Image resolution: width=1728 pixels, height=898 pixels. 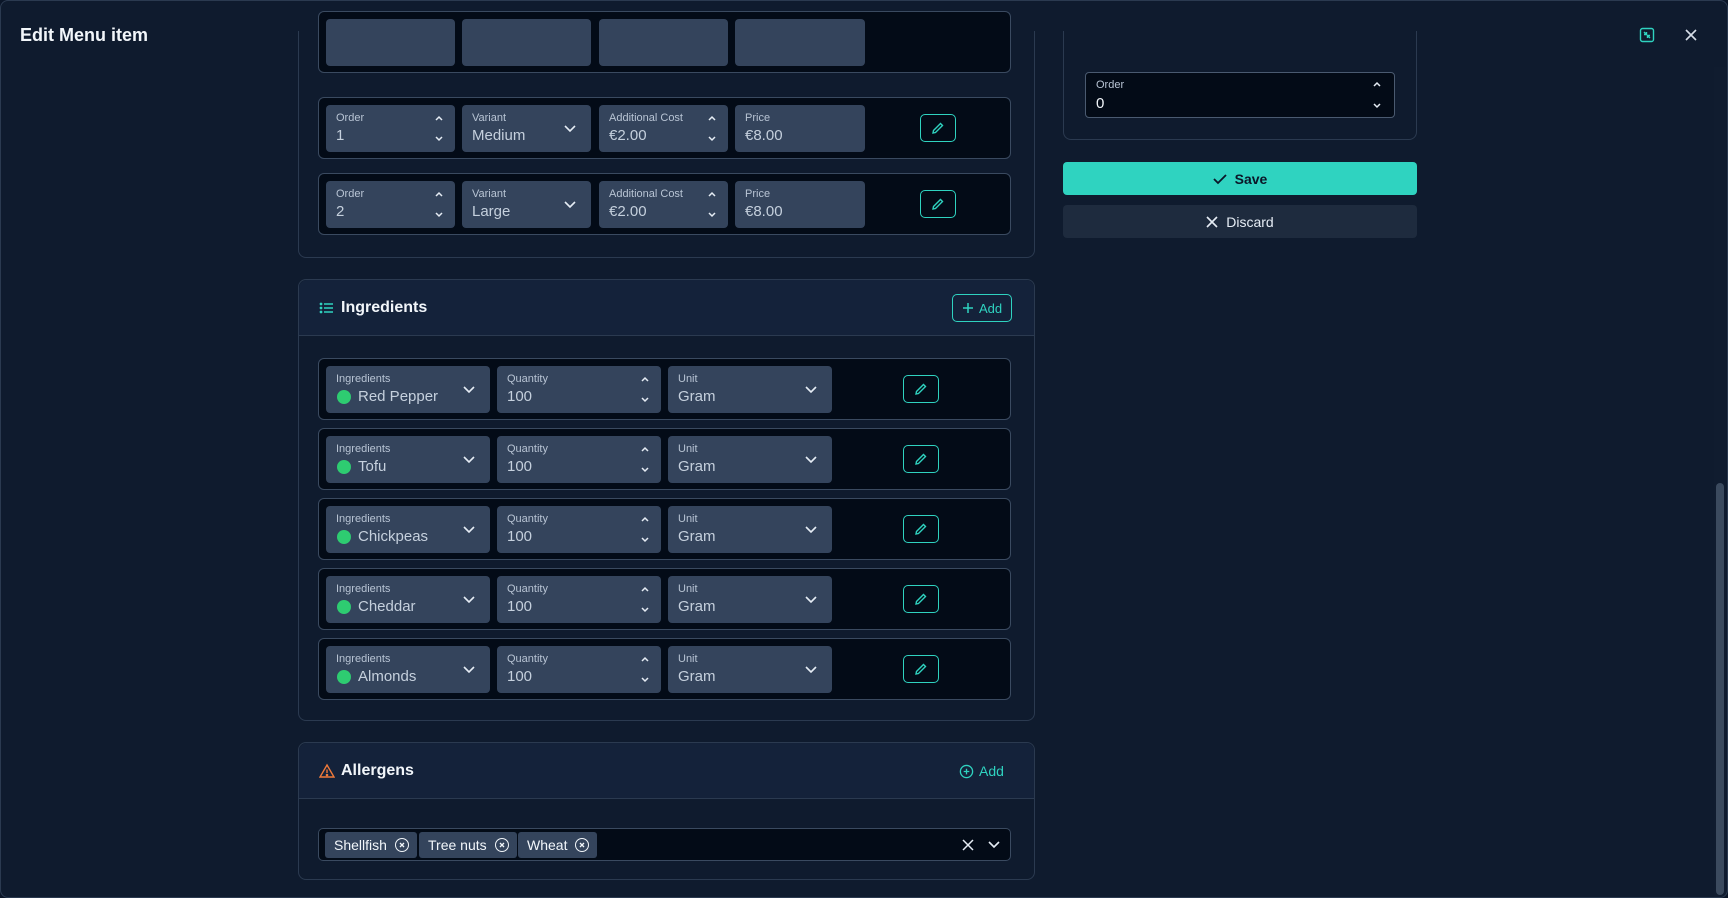 I want to click on dialog-title: Edit Menu item, so click(x=84, y=35).